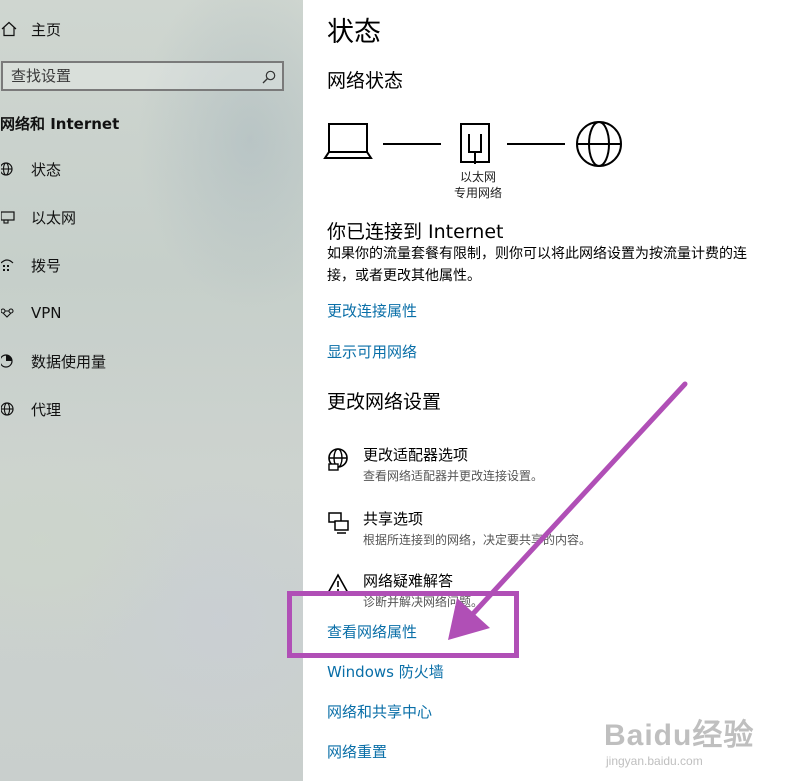 The image size is (790, 781). What do you see at coordinates (385, 671) in the screenshot?
I see `windows-firewall-link: Windows 防火墙` at bounding box center [385, 671].